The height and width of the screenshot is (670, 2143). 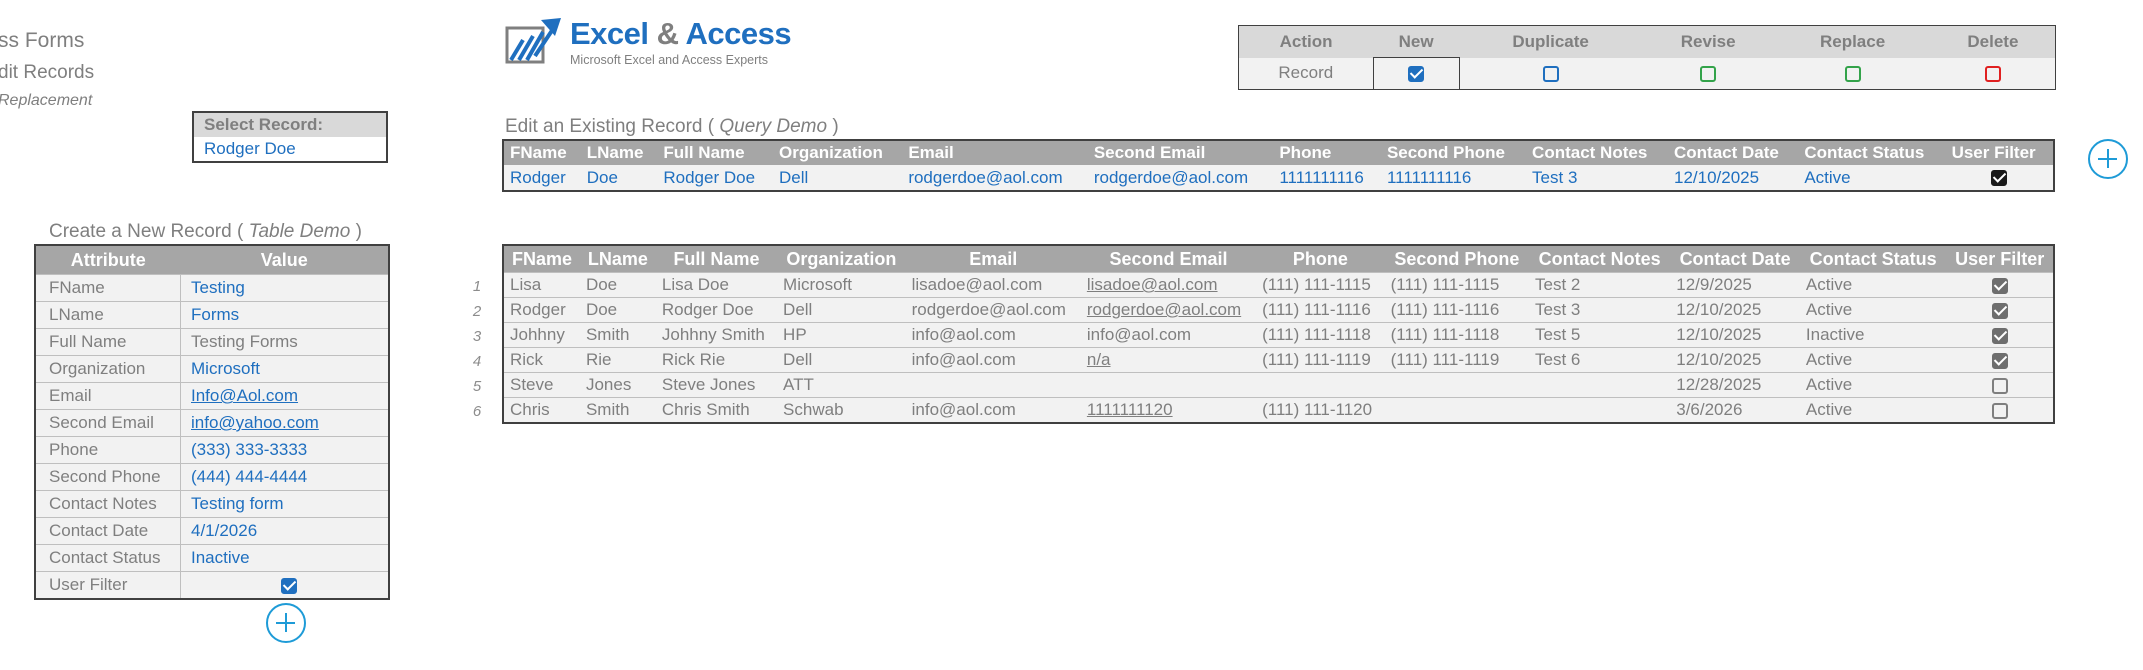 What do you see at coordinates (1457, 360) in the screenshot?
I see `cell-second-phone: (111) 111-1119` at bounding box center [1457, 360].